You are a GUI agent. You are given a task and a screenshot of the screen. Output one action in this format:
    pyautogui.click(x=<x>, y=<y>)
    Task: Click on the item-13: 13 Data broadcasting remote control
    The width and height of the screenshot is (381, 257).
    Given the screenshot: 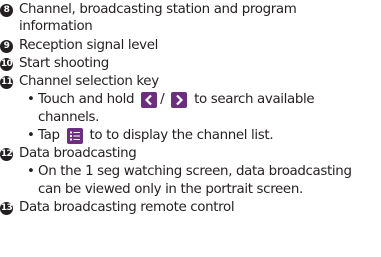 What is the action you would take?
    pyautogui.click(x=117, y=208)
    